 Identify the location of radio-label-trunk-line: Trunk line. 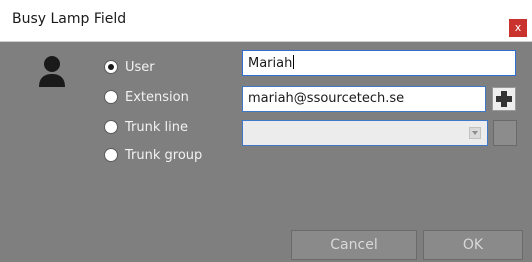
(156, 127).